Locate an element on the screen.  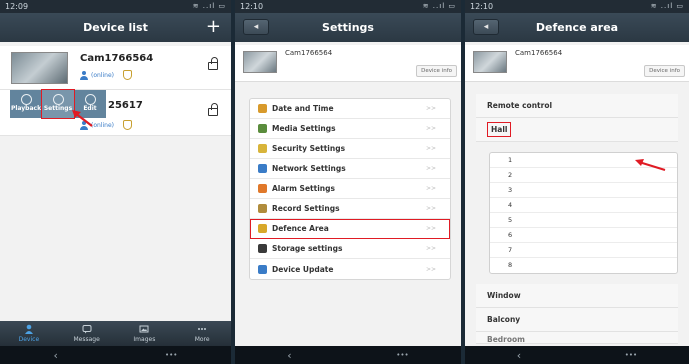
online-label: (online) is located at coordinates (102, 125).